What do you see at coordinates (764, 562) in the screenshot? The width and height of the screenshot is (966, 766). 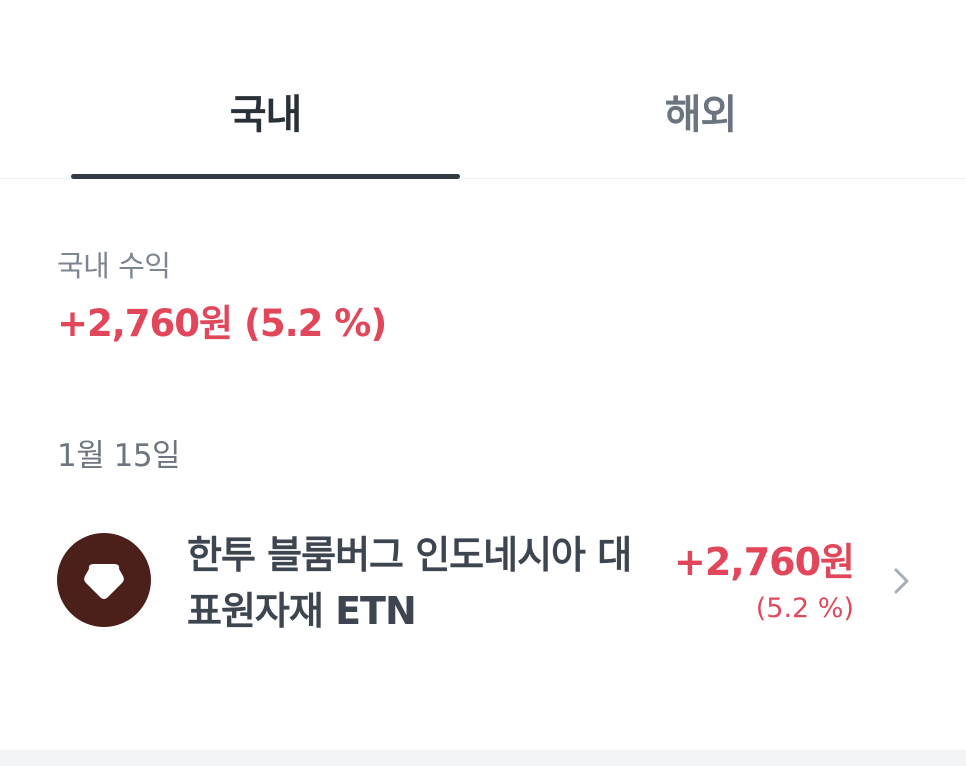 I see `stock-profit-amount: +2,760원` at bounding box center [764, 562].